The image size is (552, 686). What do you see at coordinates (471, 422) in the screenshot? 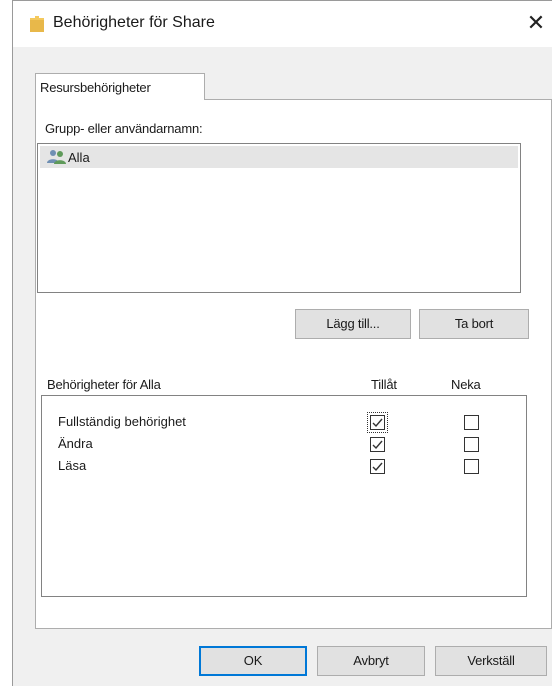
I see `deny-full-control-checkbox` at bounding box center [471, 422].